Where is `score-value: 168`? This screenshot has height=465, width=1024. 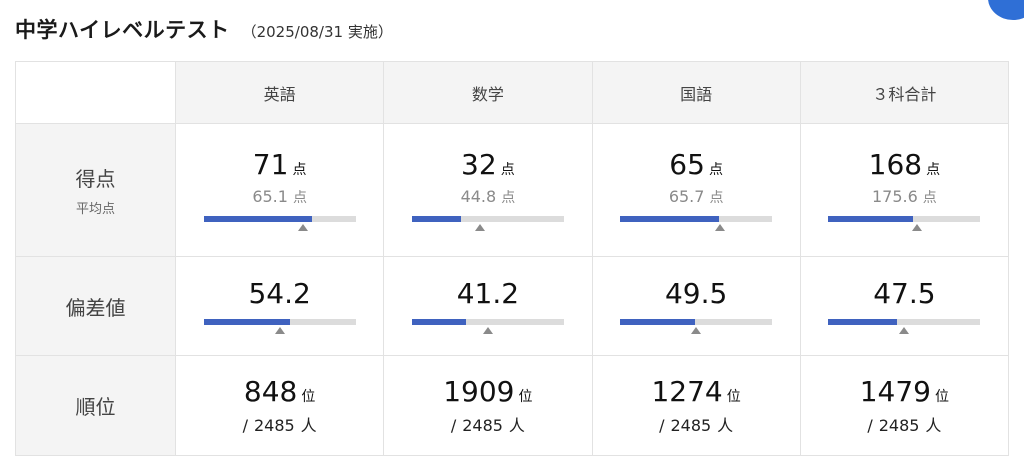 score-value: 168 is located at coordinates (895, 164).